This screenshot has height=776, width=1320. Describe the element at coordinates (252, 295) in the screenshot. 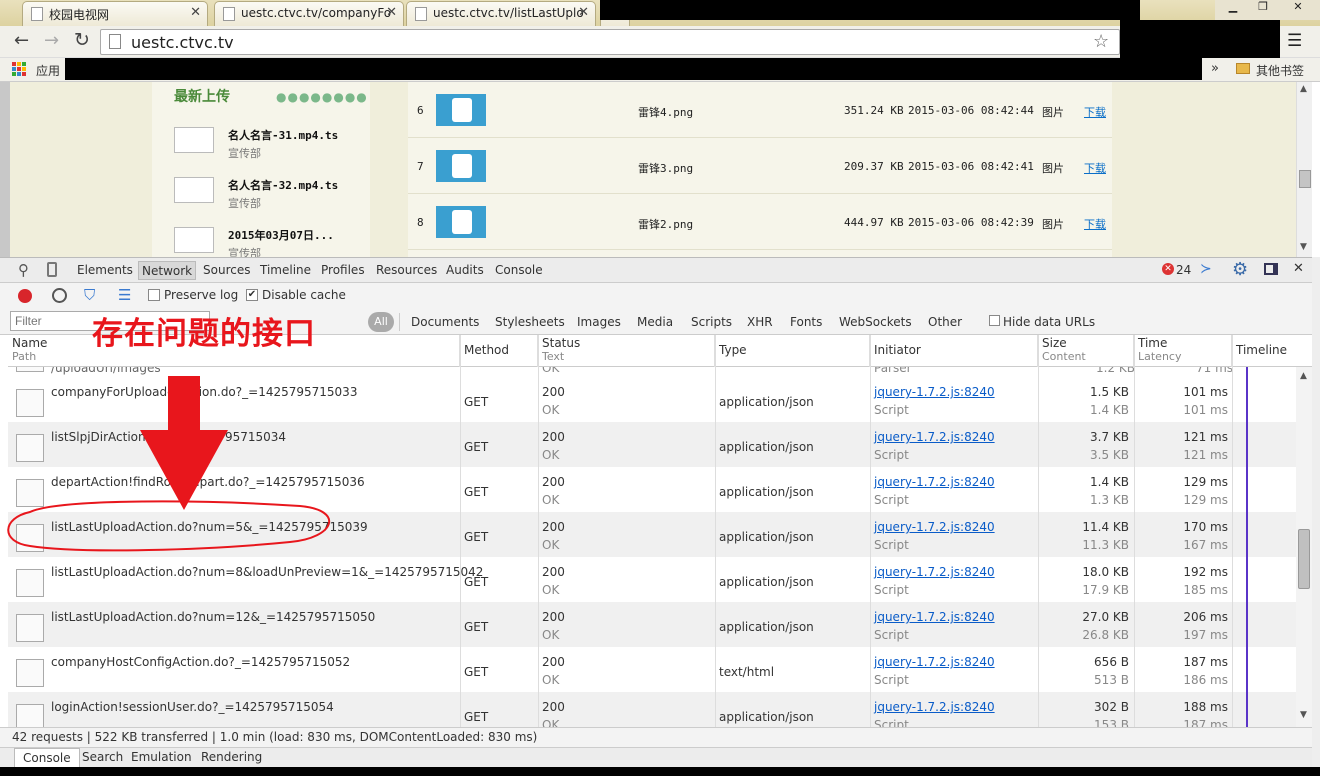

I see `disable-cache-checkbox: ✔` at that location.